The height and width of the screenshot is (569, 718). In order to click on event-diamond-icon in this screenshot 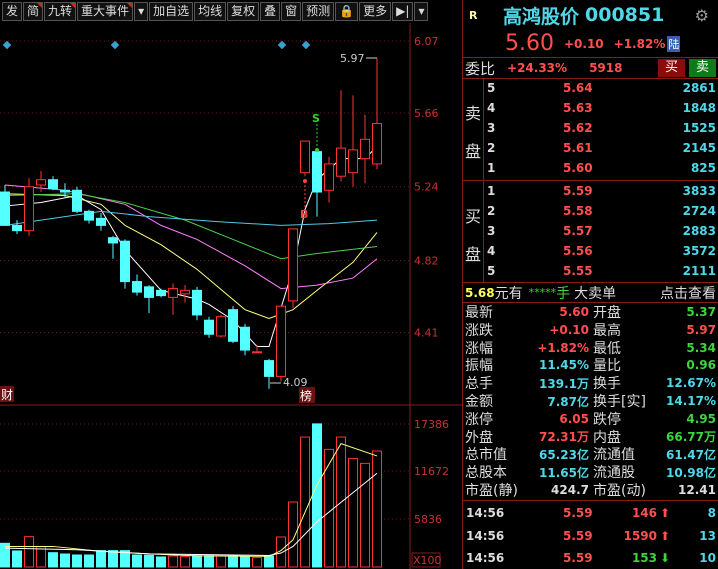, I will do `click(7, 45)`.